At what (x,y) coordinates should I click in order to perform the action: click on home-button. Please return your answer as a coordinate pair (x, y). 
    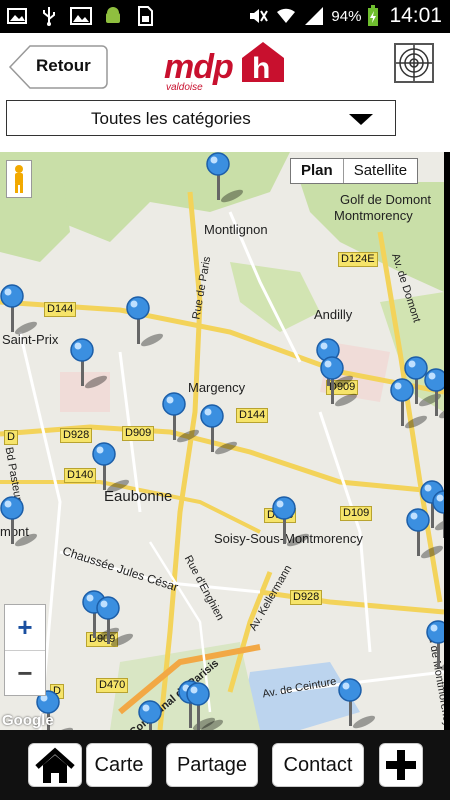
    Looking at the image, I should click on (55, 765).